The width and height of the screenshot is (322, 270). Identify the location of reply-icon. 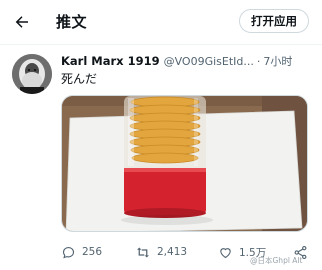
(68, 252).